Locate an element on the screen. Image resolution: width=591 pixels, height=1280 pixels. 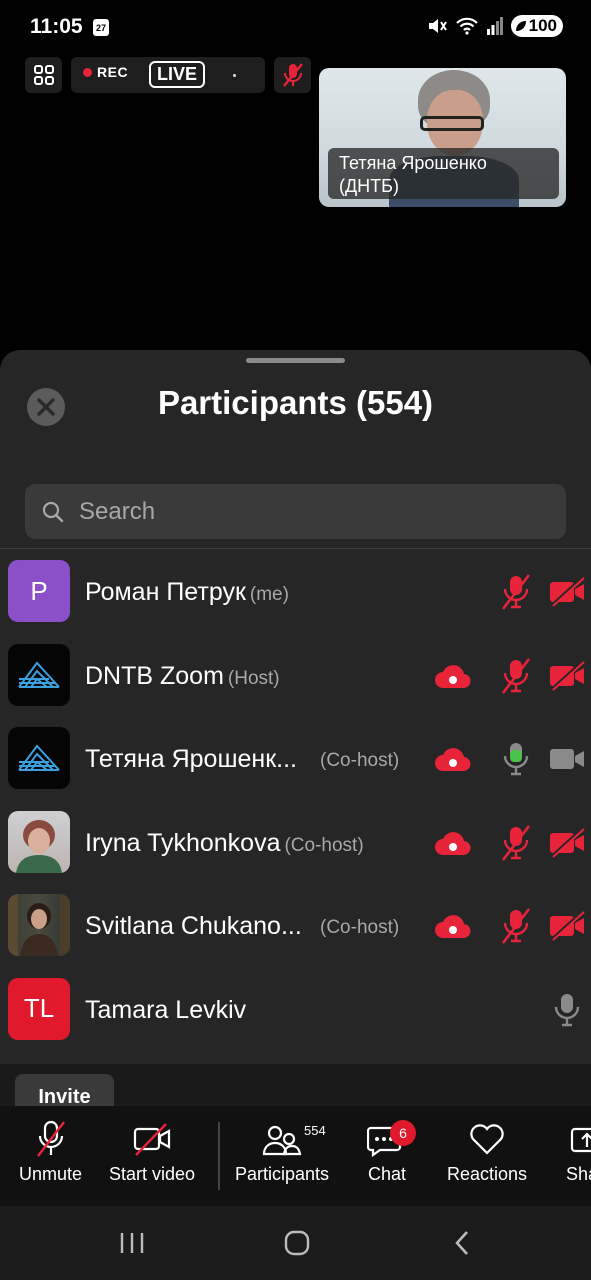
active-speaker-video: Тетяна Ярошенко (ДНТБ) is located at coordinates (442, 137).